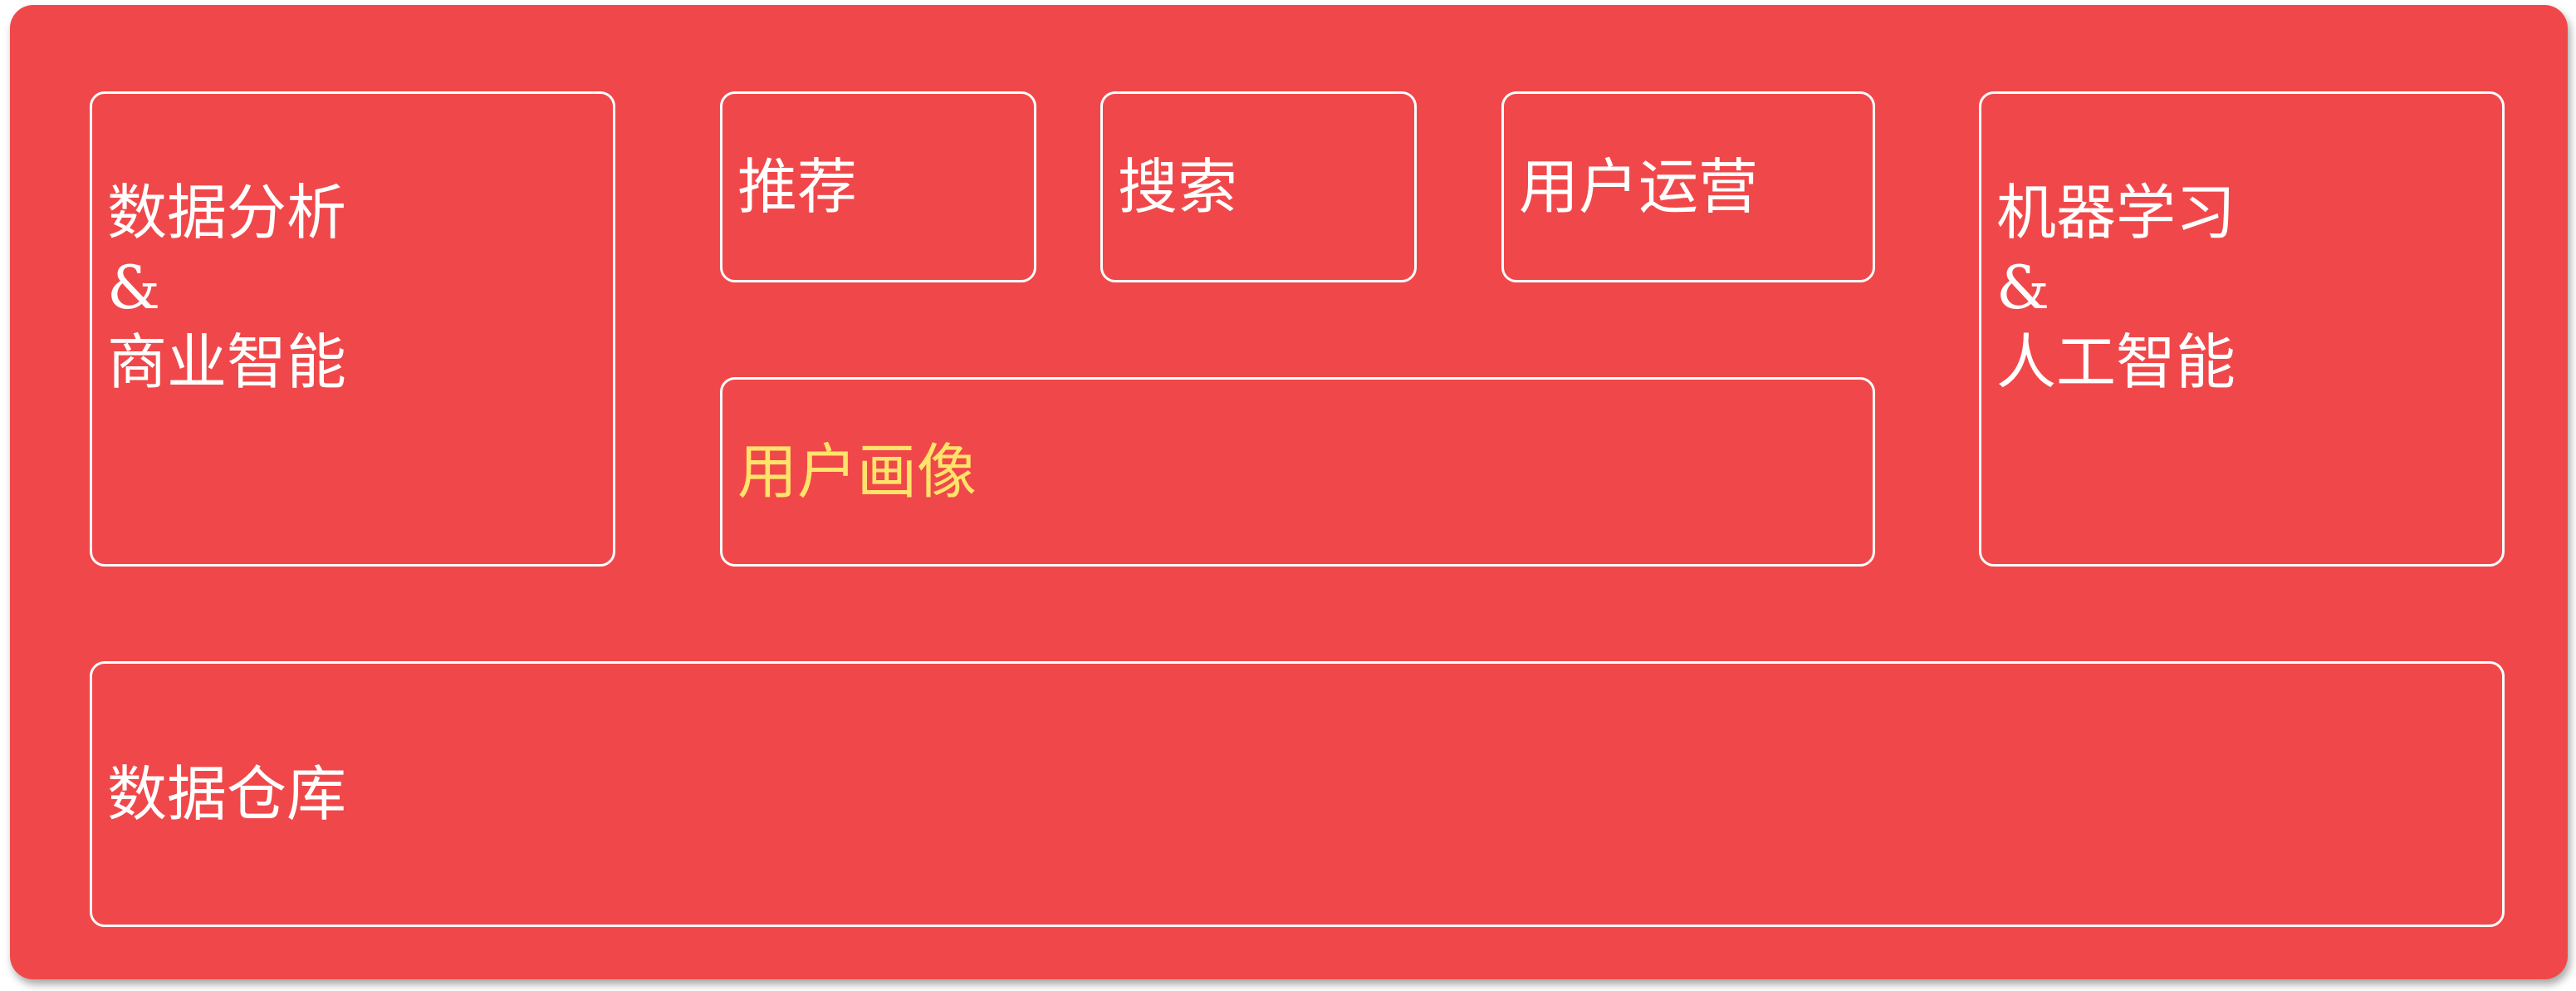  What do you see at coordinates (2116, 287) in the screenshot?
I see `machine-learning-ai-label: 机器学习 & 人工智能` at bounding box center [2116, 287].